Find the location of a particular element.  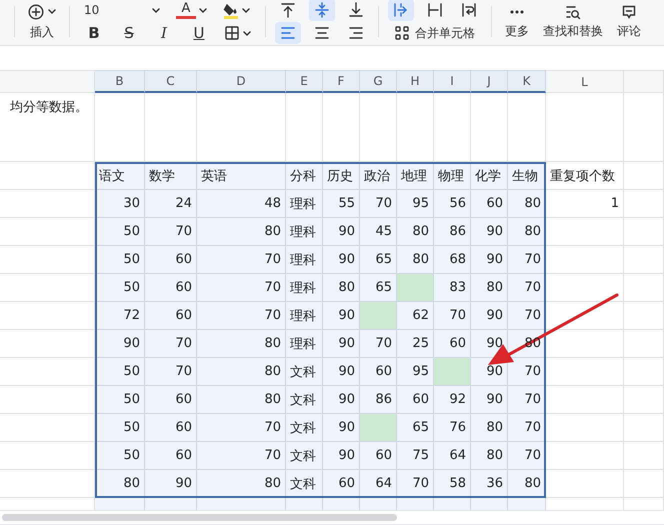

table-cell: 36 is located at coordinates (489, 484).